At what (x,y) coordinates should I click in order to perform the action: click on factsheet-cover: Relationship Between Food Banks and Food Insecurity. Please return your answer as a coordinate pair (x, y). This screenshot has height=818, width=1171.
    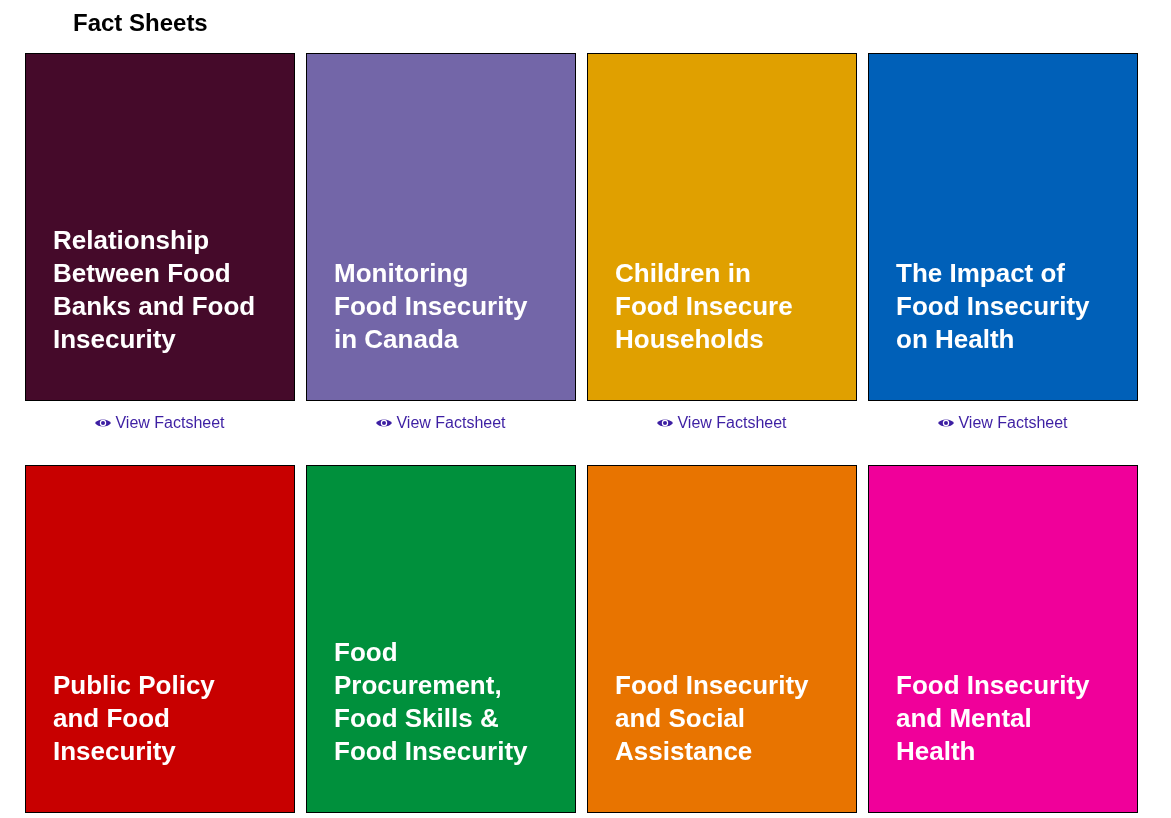
    Looking at the image, I should click on (160, 227).